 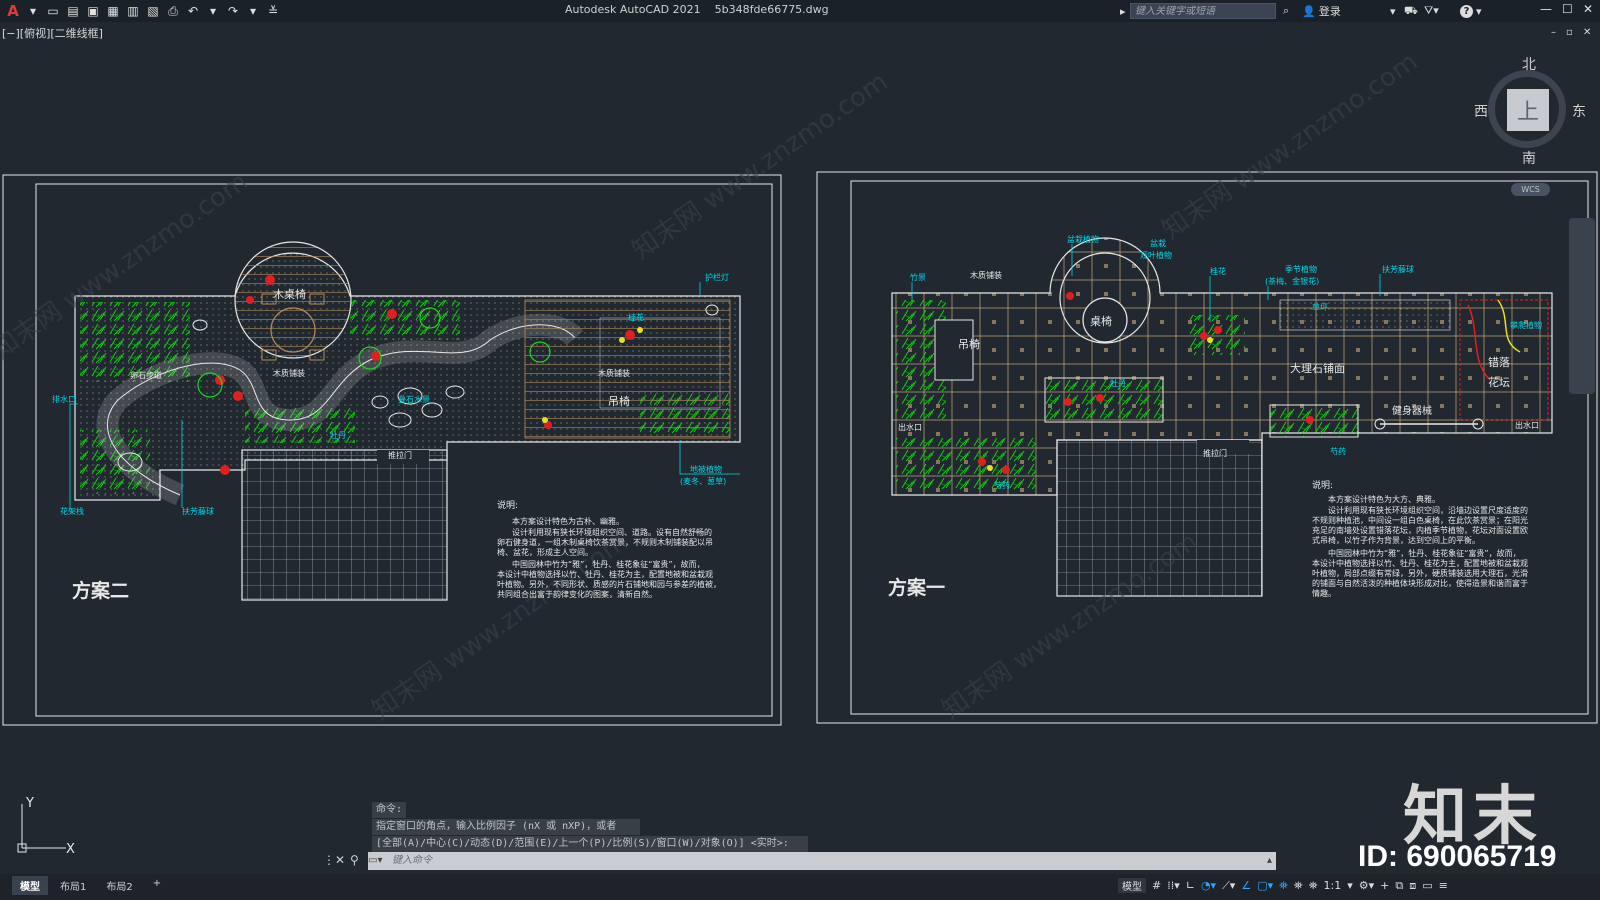 What do you see at coordinates (414, 399) in the screenshot?
I see `label-waterfall: 叠石水景` at bounding box center [414, 399].